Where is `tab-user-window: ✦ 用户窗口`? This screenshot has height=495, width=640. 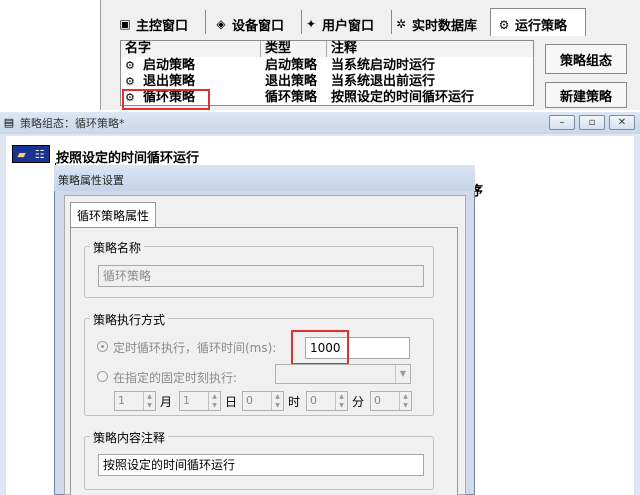
tab-user-window: ✦ 用户窗口 is located at coordinates (345, 22).